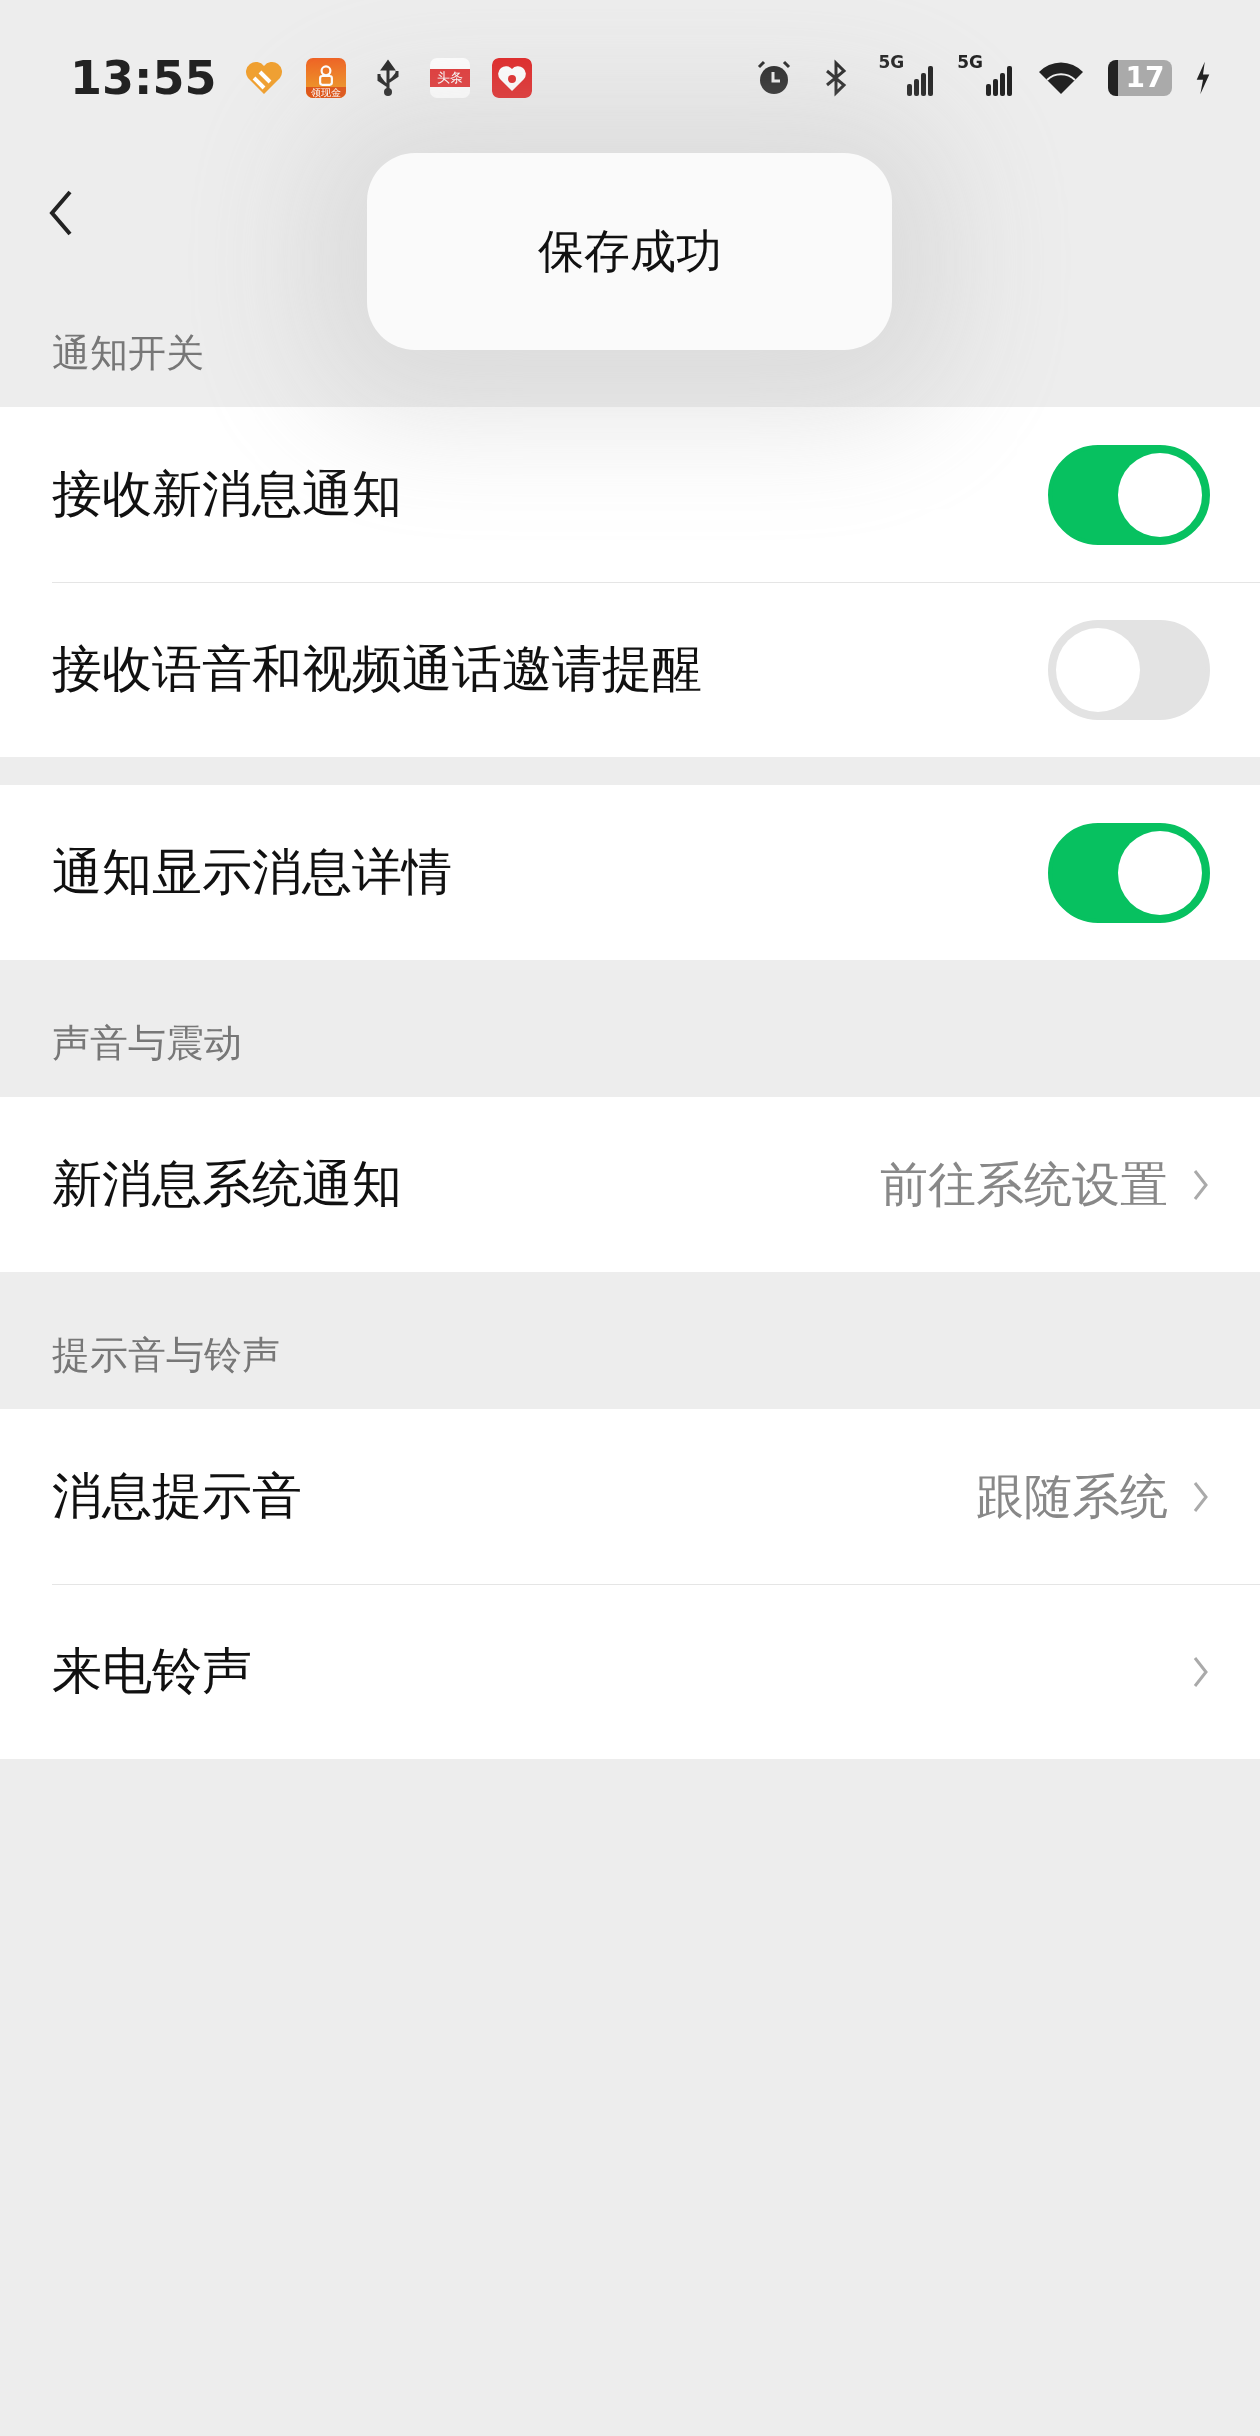 Image resolution: width=1260 pixels, height=2436 pixels. I want to click on setting-label: 接收语音和视频通话邀请提醒, so click(377, 669).